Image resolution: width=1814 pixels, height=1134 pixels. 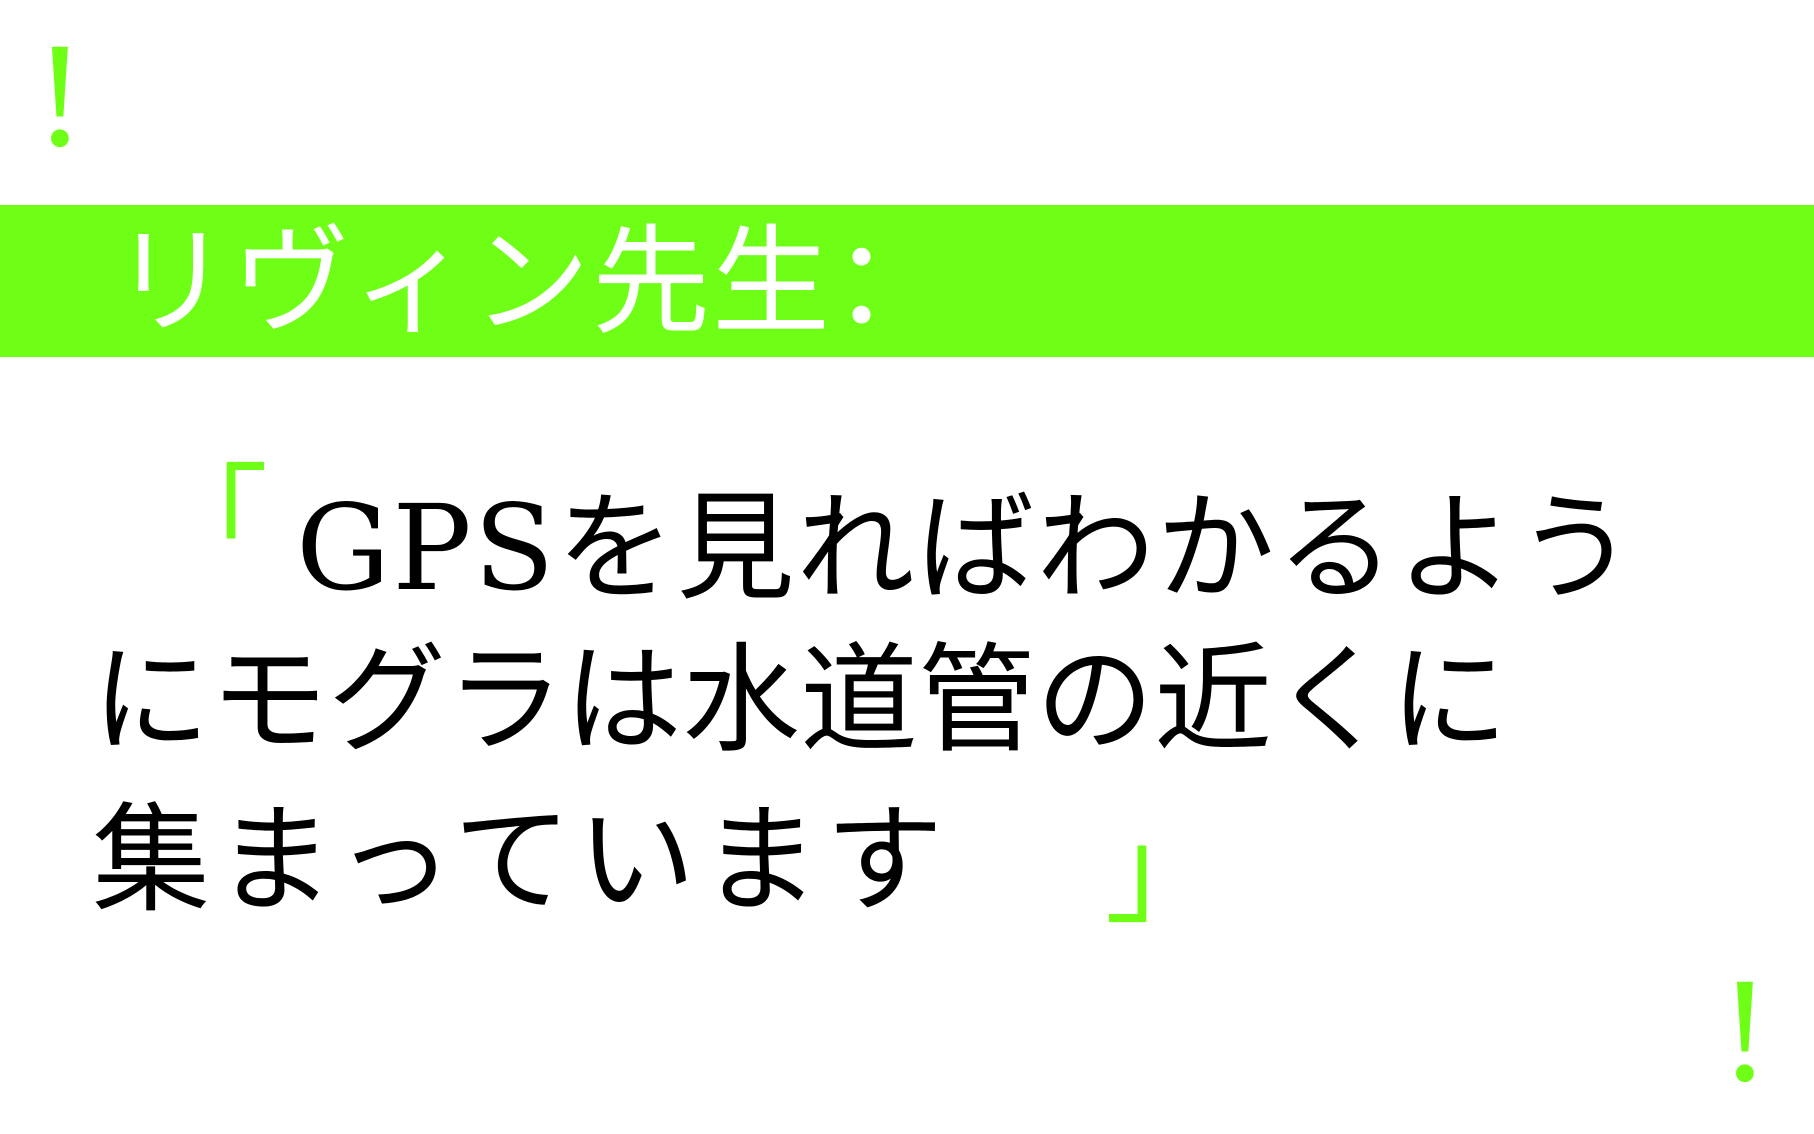 I want to click on quote-line-1: GPSを見ればわかるよう, so click(x=966, y=548).